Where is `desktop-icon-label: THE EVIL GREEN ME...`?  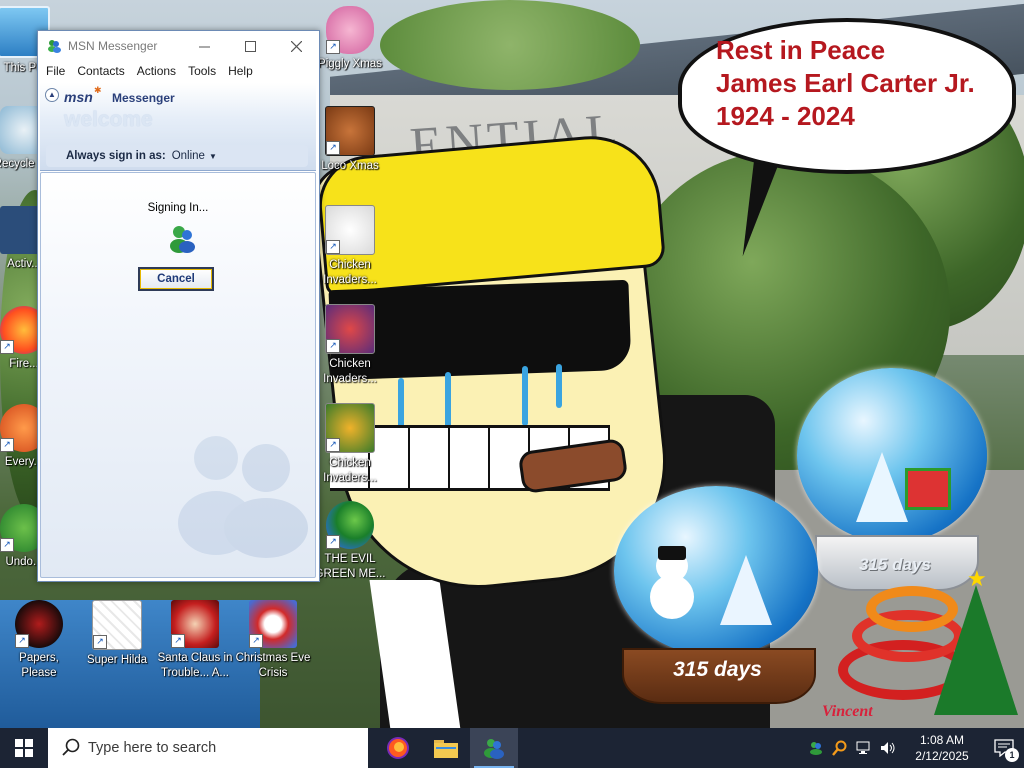
desktop-icon-label: THE EVIL GREEN ME... is located at coordinates (350, 566).